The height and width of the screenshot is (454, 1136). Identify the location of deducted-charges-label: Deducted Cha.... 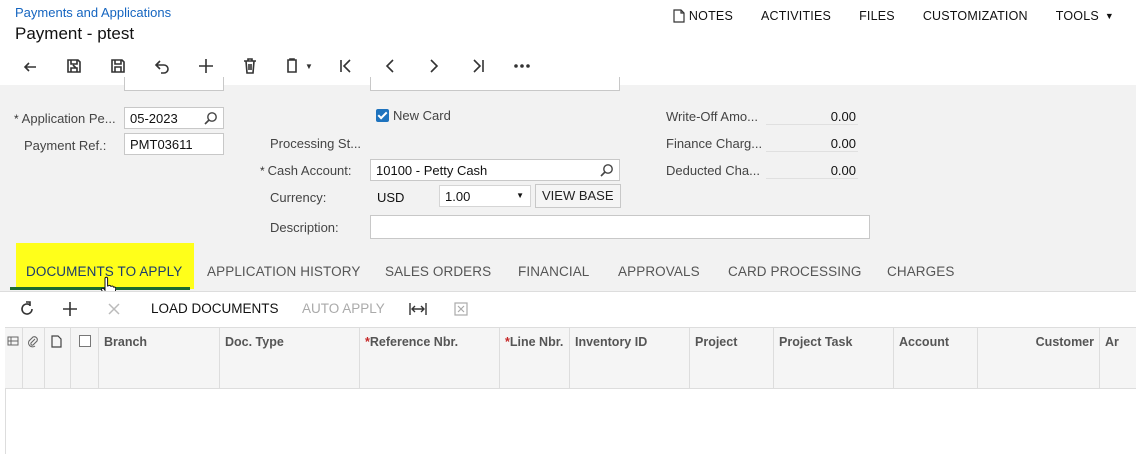
(713, 170).